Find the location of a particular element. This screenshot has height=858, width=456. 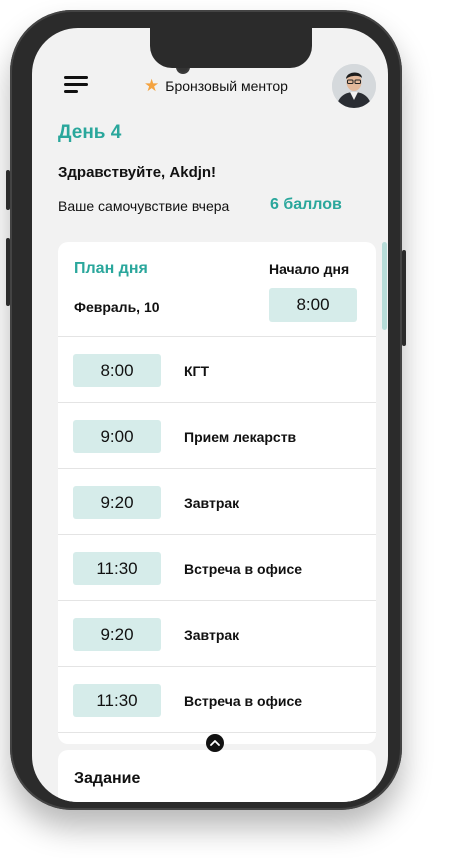

chevron-up-icon is located at coordinates (215, 743).